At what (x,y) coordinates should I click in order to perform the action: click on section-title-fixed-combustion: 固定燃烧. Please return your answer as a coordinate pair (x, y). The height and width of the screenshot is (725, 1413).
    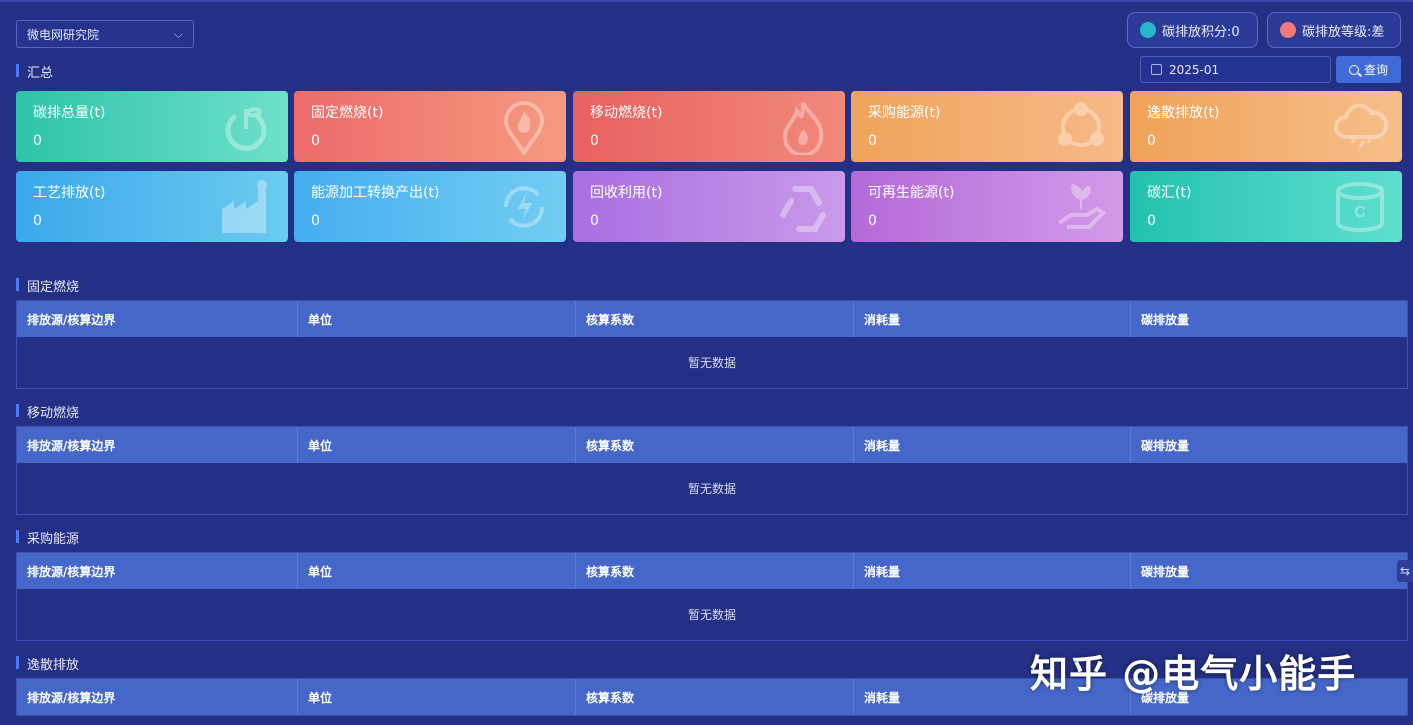
    Looking at the image, I should click on (47, 285).